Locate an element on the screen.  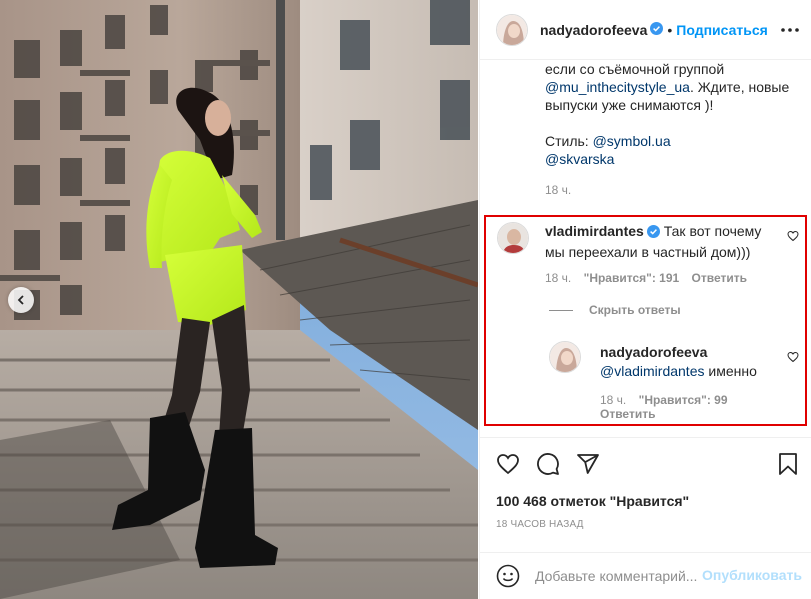
divider-line is located at coordinates (561, 310).